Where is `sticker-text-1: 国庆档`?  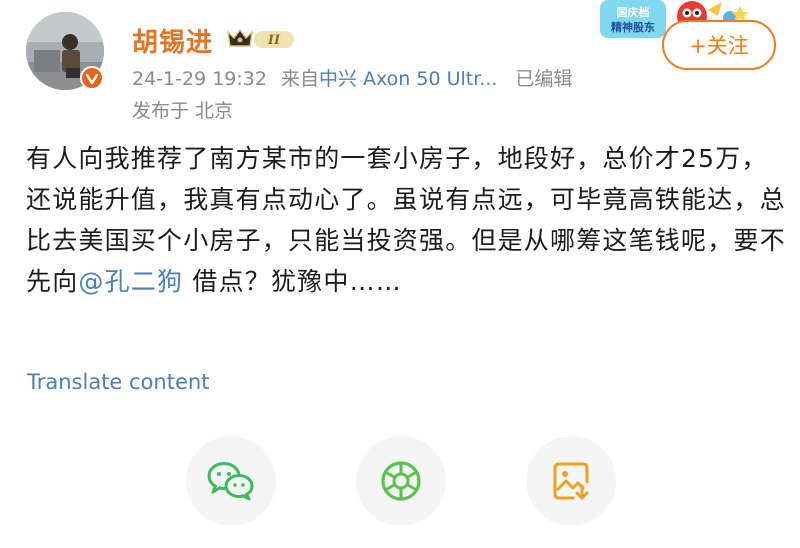
sticker-text-1: 国庆档 is located at coordinates (633, 12).